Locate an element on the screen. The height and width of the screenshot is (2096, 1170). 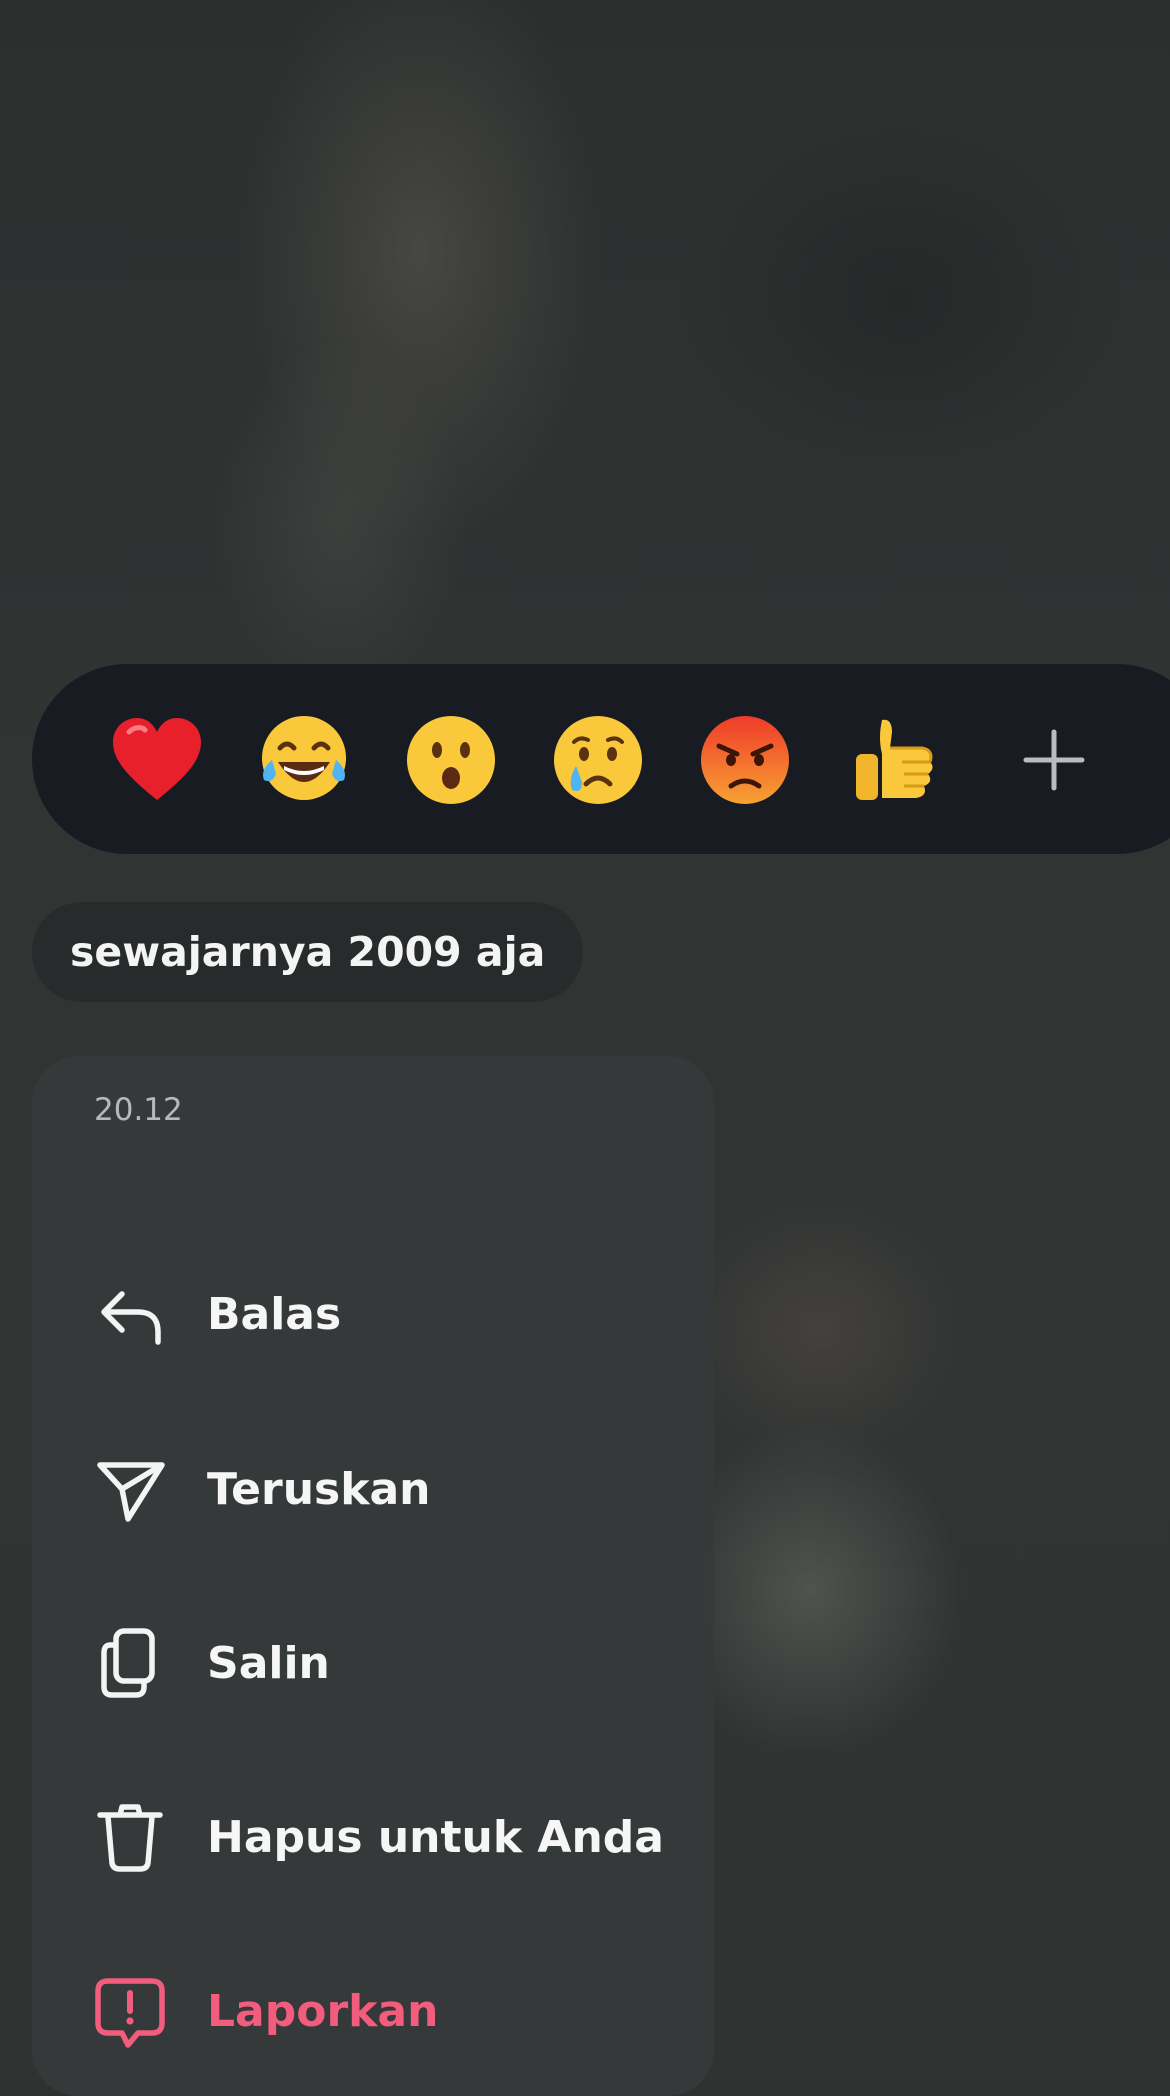
tears-of-joy-emoji is located at coordinates (304, 760).